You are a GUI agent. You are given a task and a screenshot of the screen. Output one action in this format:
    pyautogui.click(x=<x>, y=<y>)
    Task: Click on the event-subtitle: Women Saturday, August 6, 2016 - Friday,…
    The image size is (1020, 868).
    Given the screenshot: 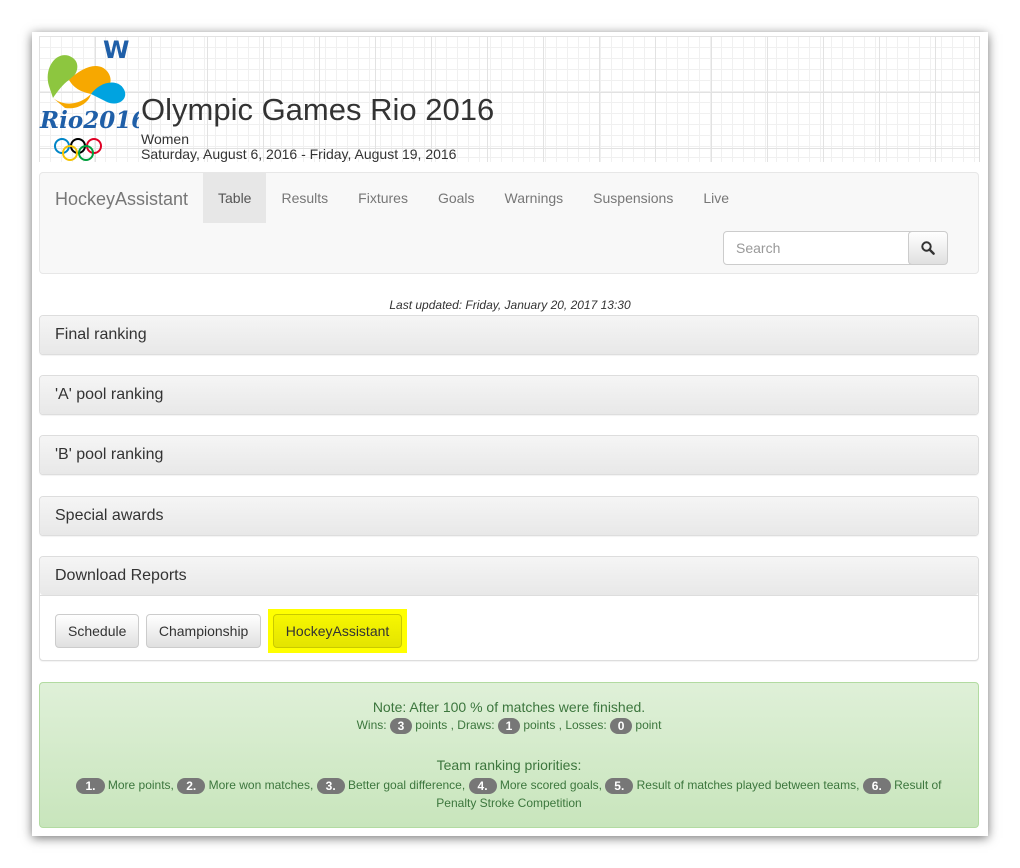 What is the action you would take?
    pyautogui.click(x=298, y=147)
    